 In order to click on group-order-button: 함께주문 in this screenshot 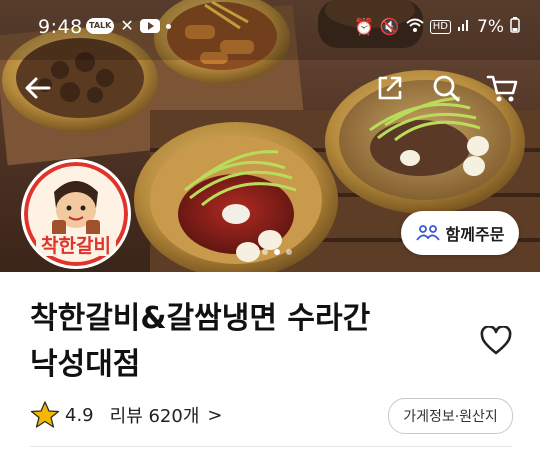, I will do `click(460, 233)`.